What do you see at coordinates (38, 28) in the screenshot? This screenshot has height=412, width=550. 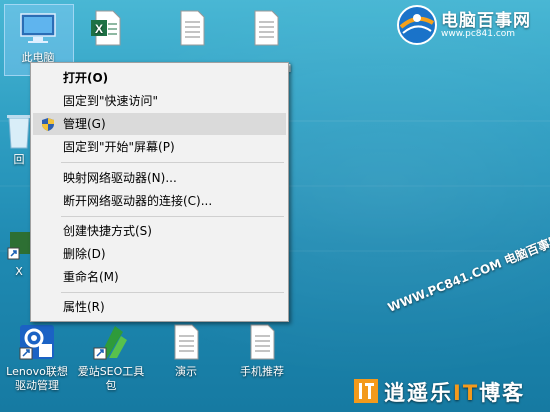 I see `computer-icon` at bounding box center [38, 28].